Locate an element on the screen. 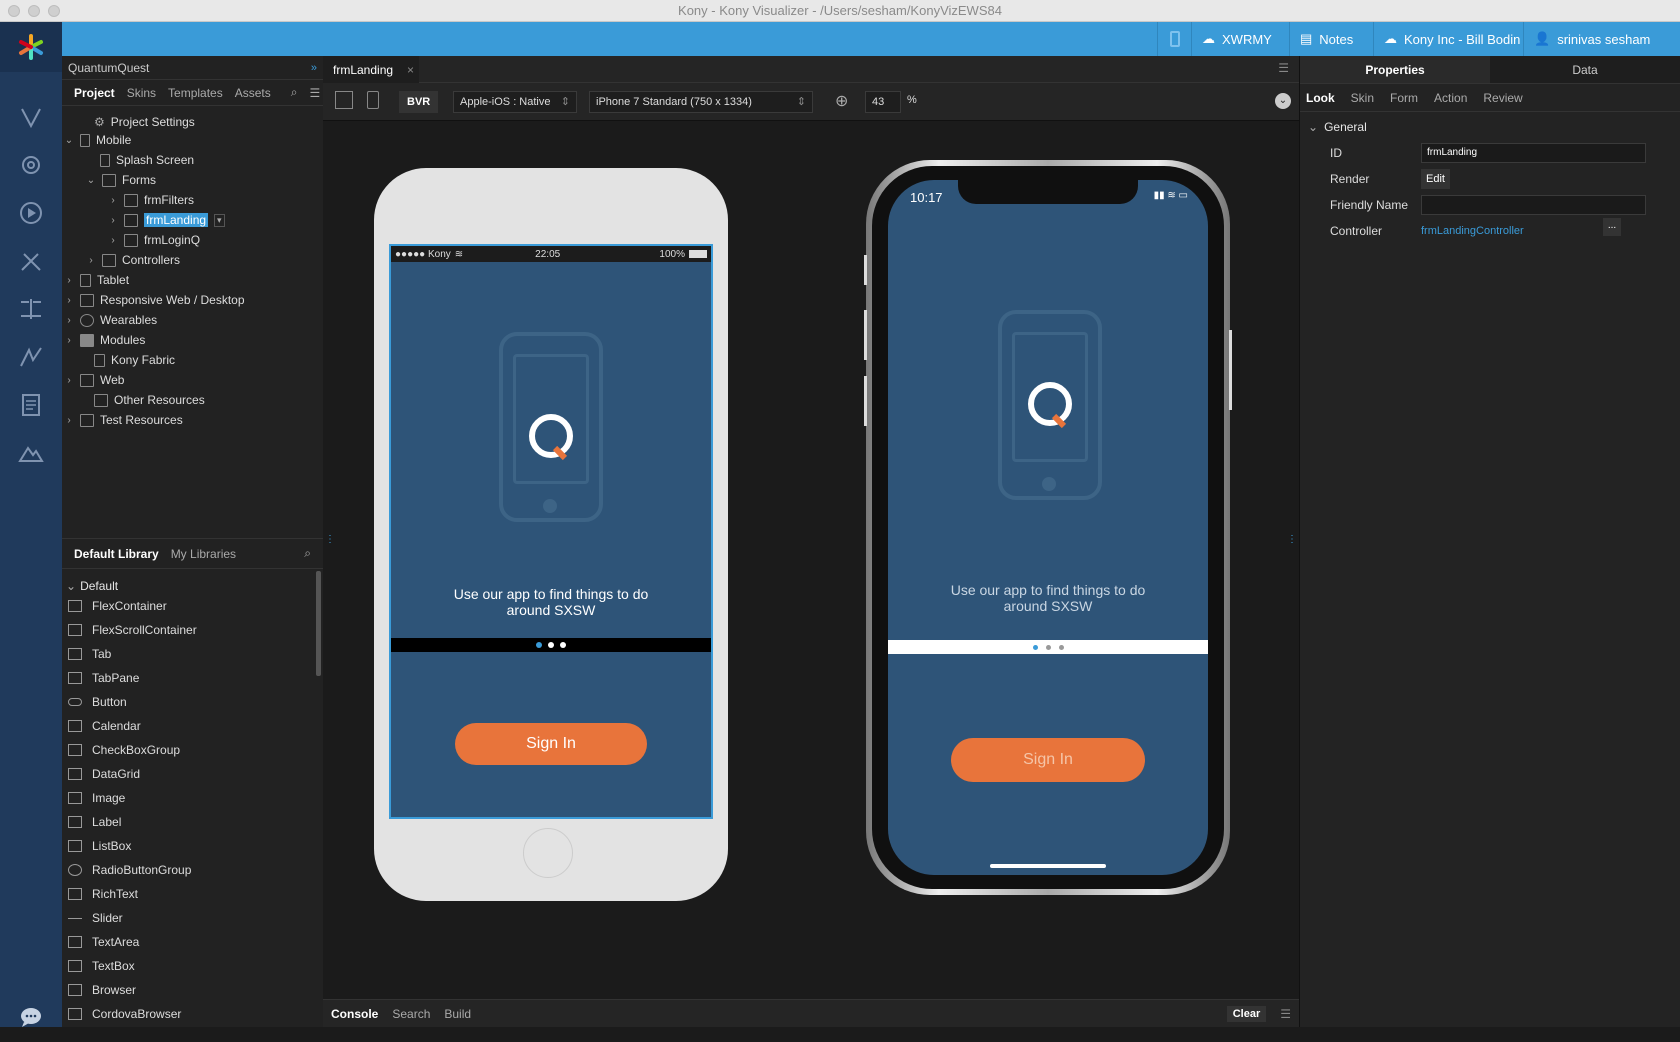  run-play-icon is located at coordinates (31, 213).